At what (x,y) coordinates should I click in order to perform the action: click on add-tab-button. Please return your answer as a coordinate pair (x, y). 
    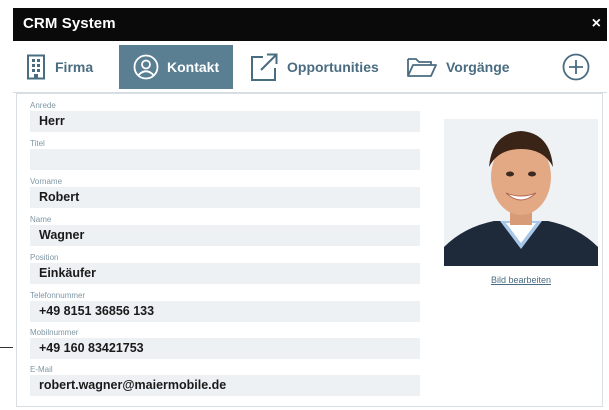
    Looking at the image, I should click on (576, 67).